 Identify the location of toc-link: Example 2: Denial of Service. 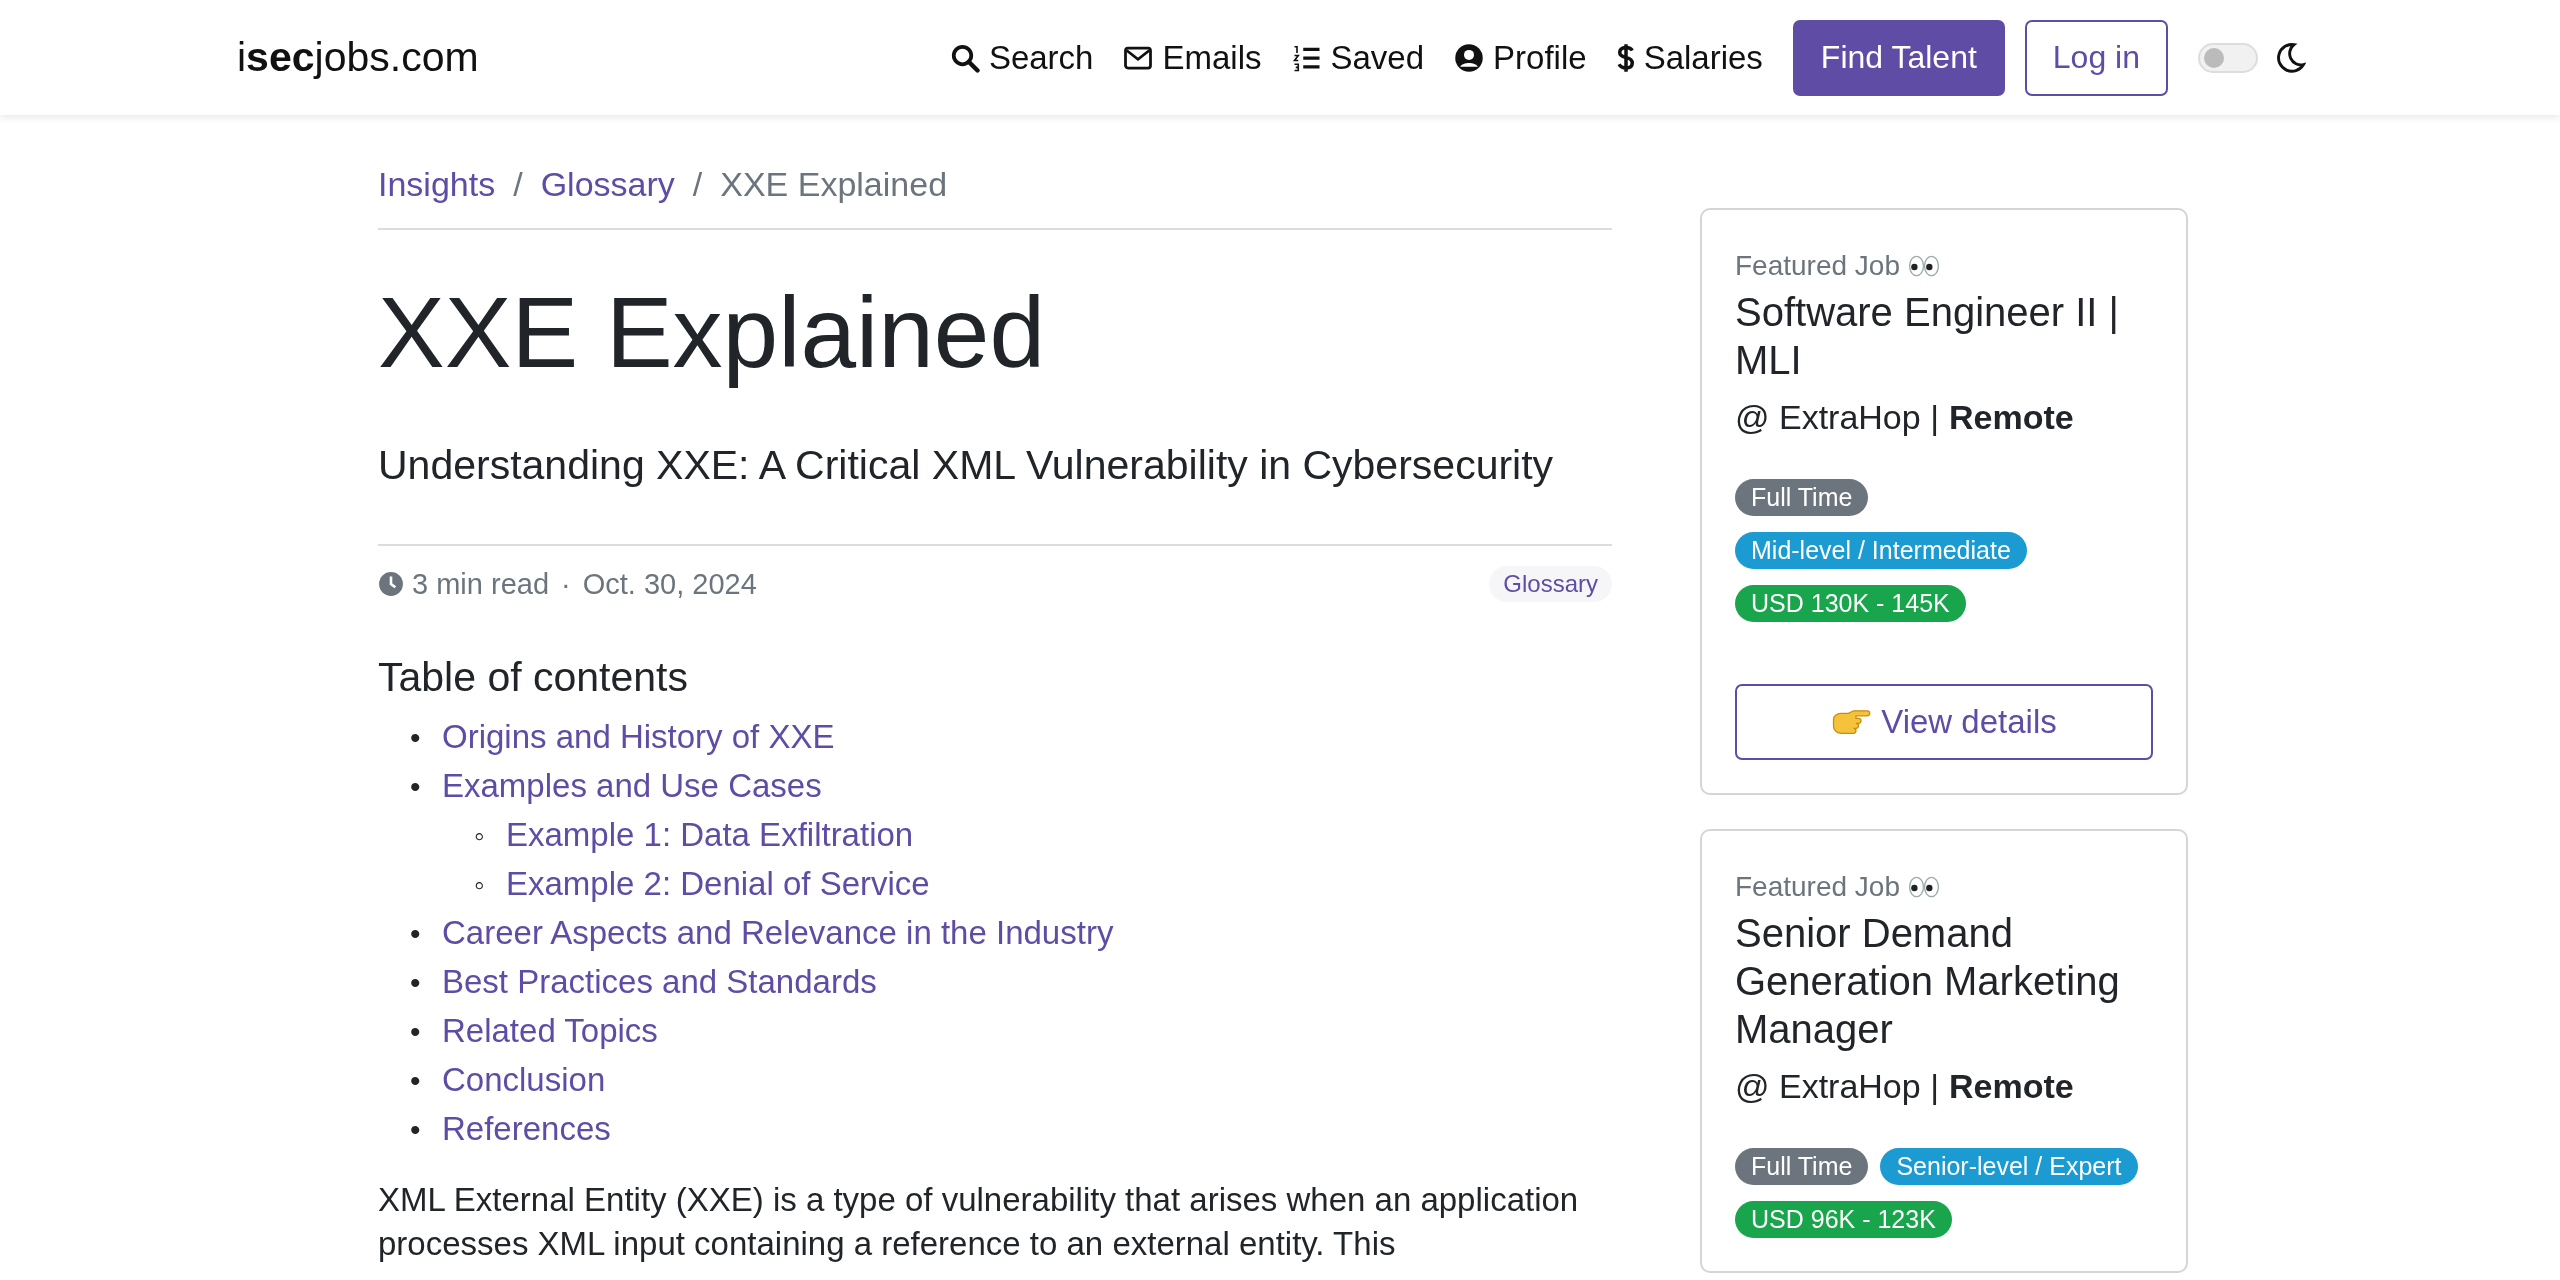
(718, 884).